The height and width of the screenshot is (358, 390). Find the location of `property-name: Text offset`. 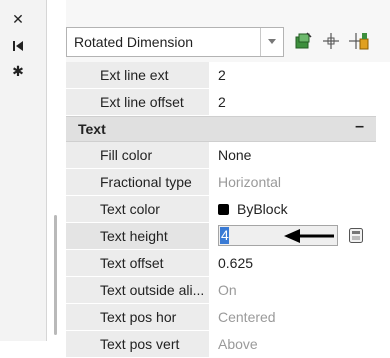

property-name: Text offset is located at coordinates (137, 263).